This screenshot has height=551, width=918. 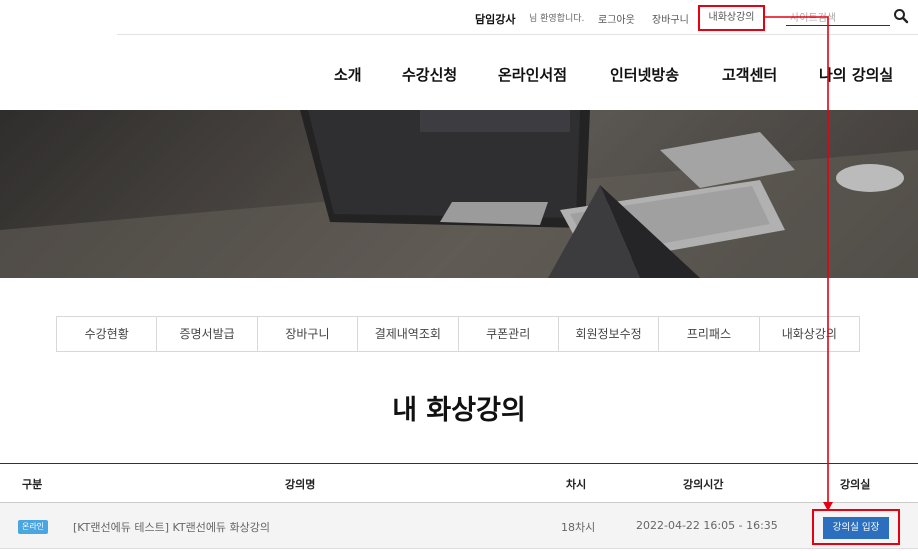 I want to click on tab-my-video-class: 내화상강의, so click(x=809, y=334).